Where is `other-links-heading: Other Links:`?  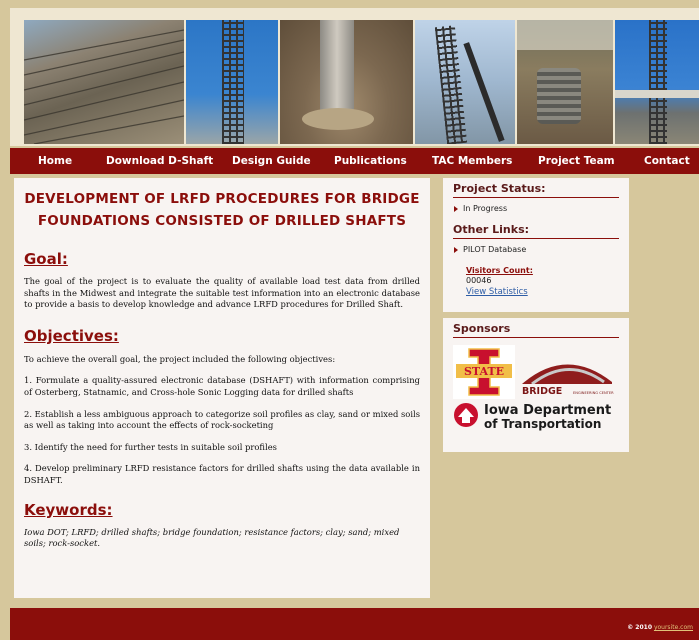
other-links-heading: Other Links: is located at coordinates (536, 231).